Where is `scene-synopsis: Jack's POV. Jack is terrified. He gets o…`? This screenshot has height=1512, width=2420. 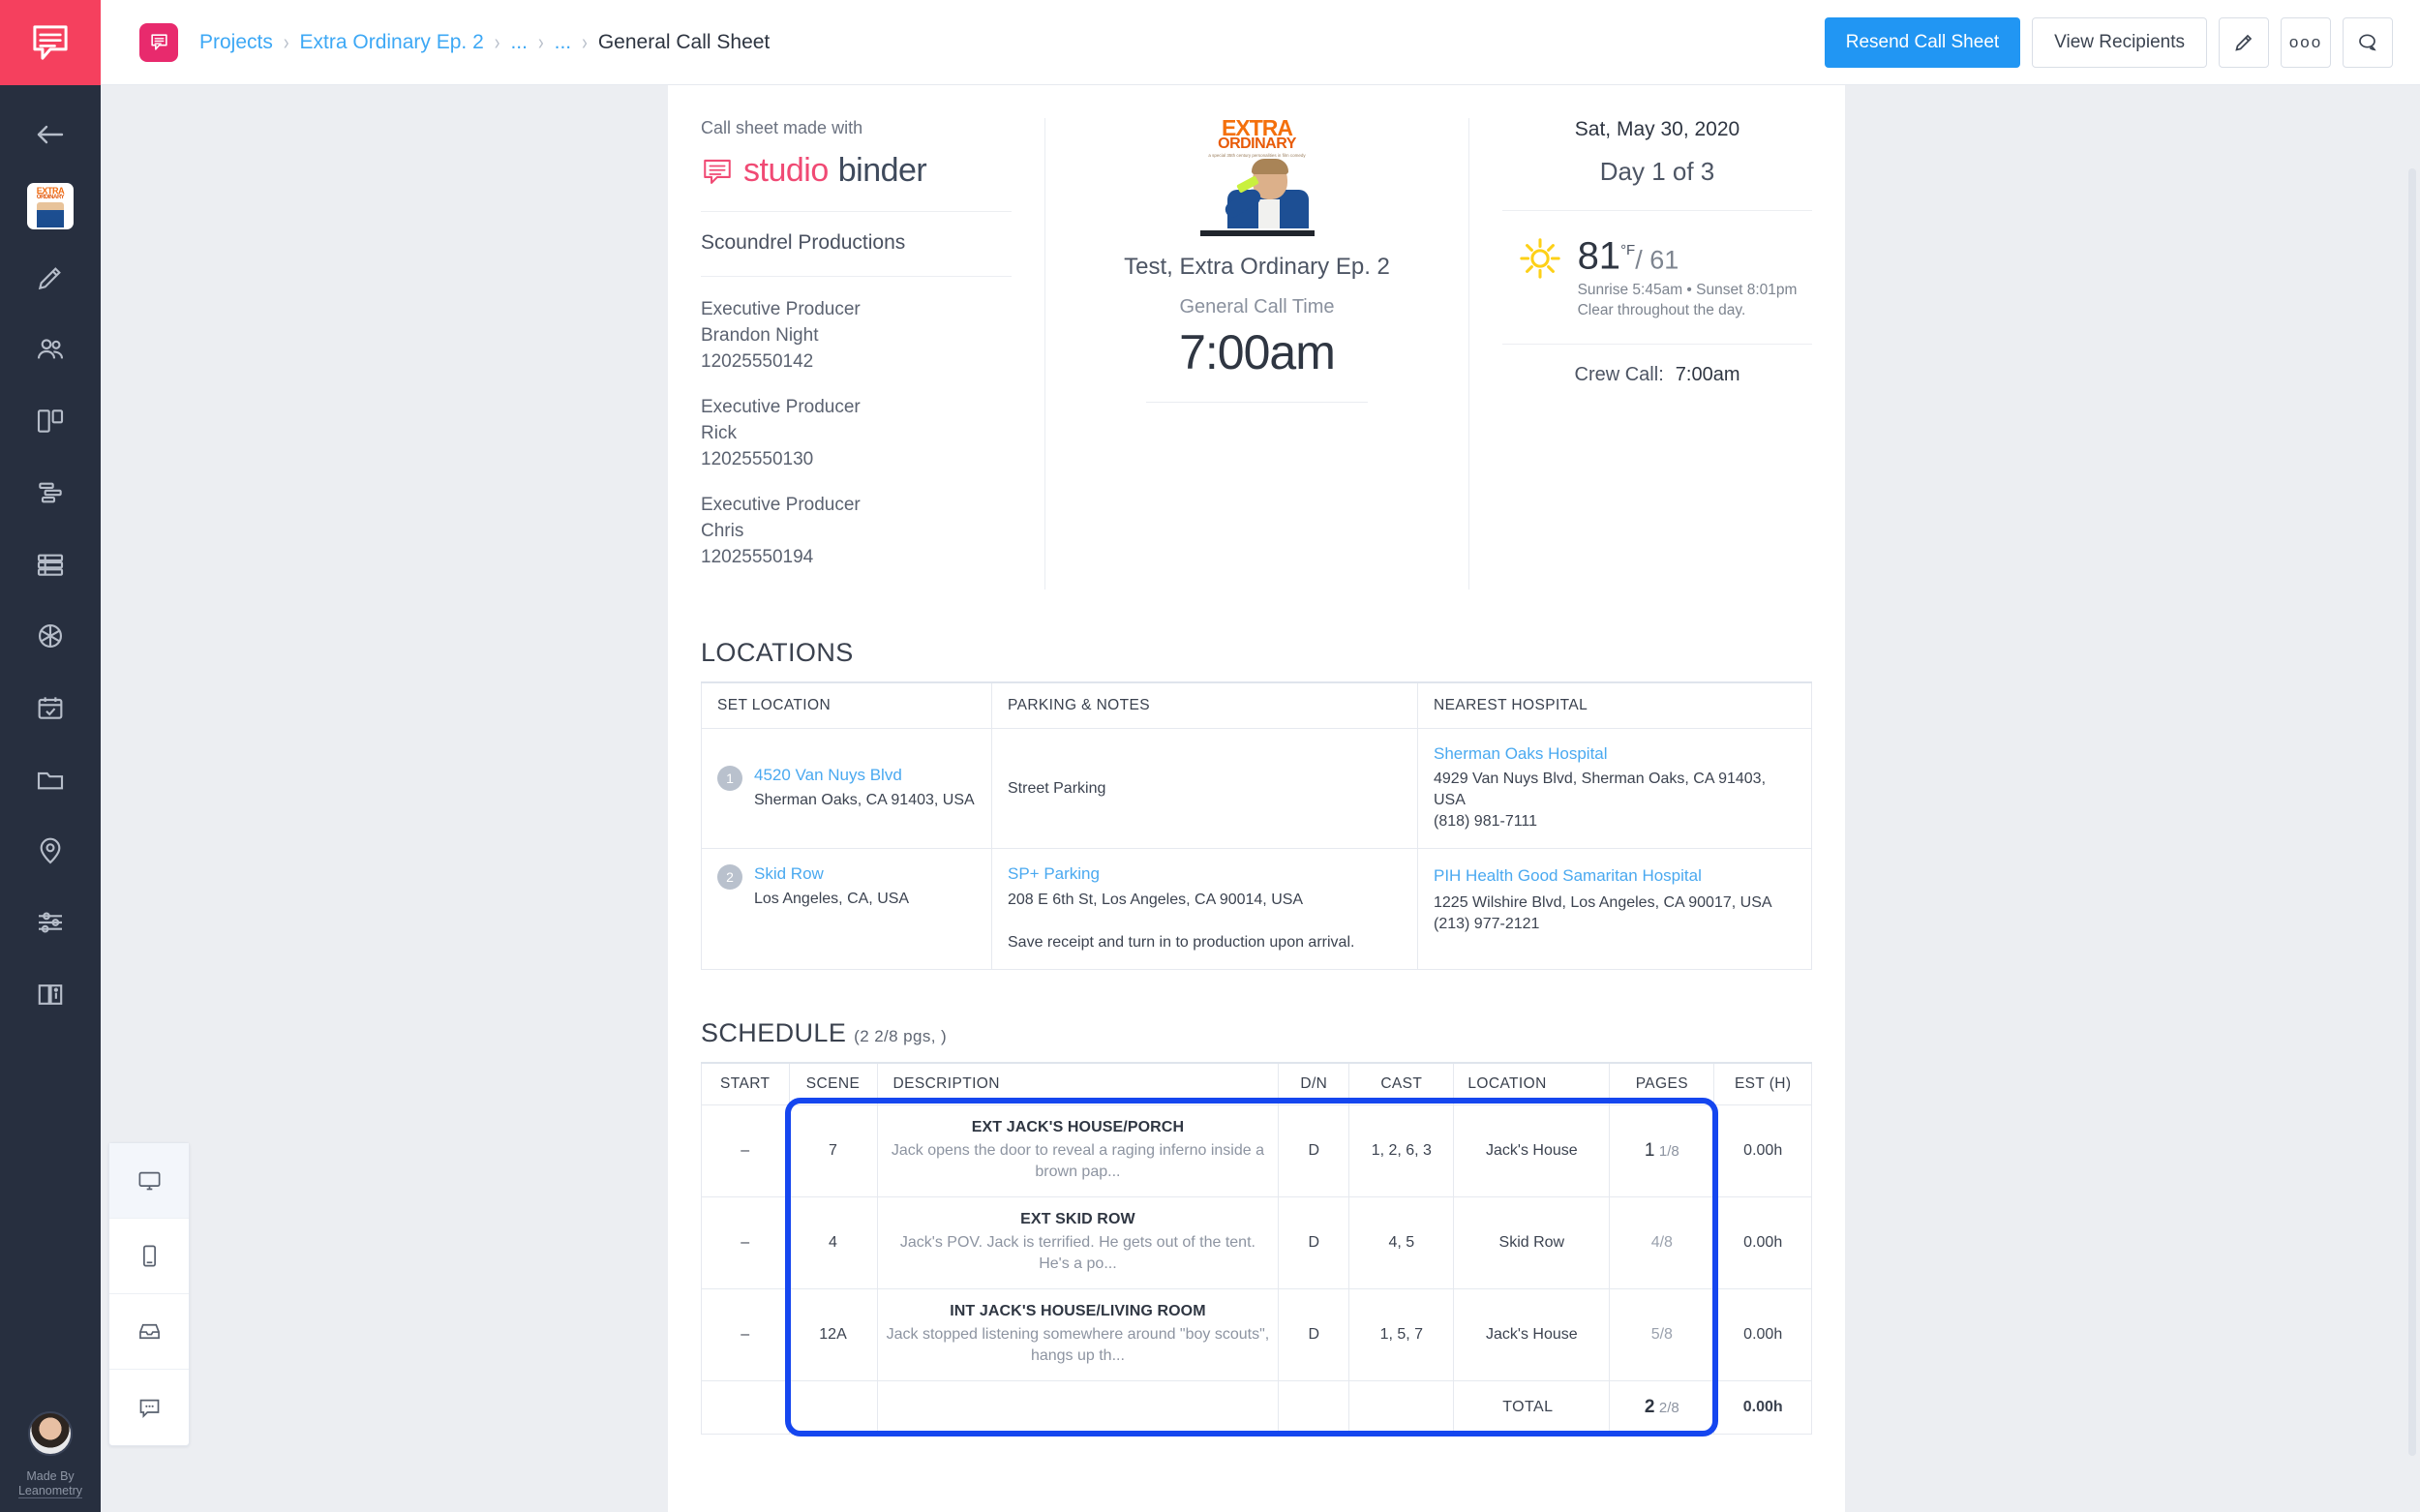 scene-synopsis: Jack's POV. Jack is terrified. He gets o… is located at coordinates (1077, 1253).